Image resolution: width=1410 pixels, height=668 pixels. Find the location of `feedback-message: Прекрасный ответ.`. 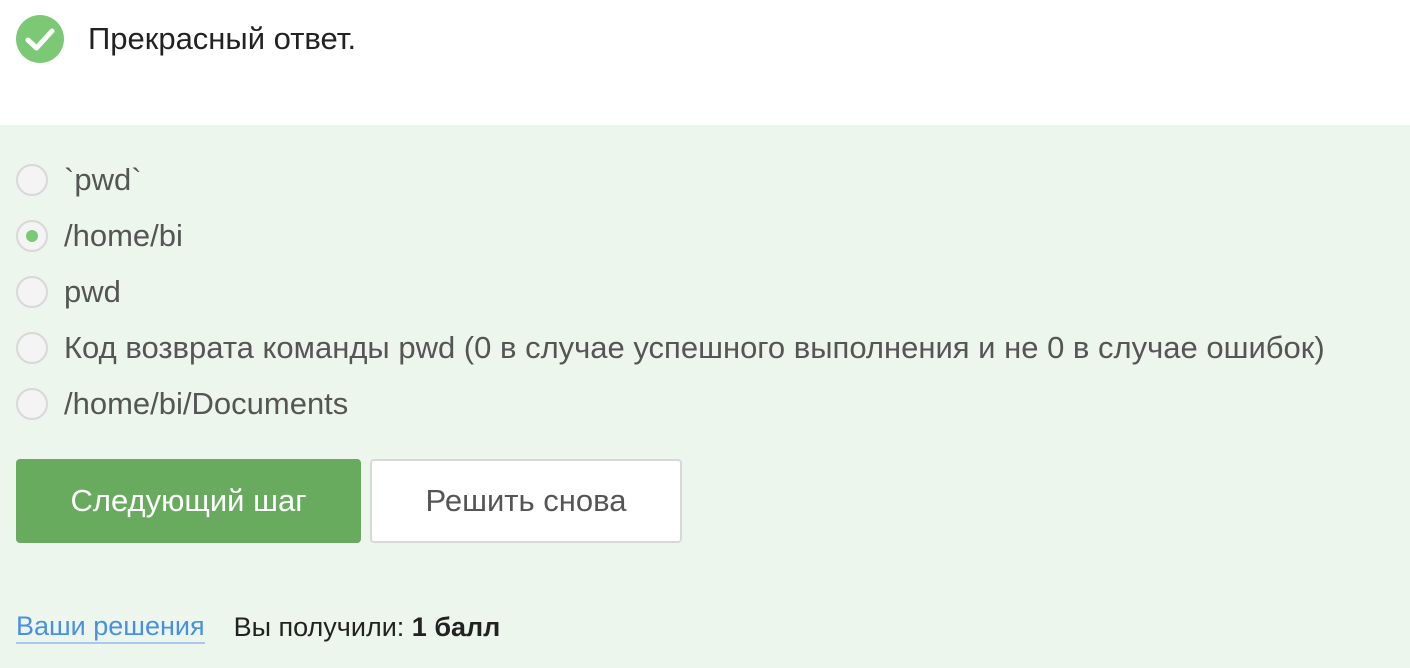

feedback-message: Прекрасный ответ. is located at coordinates (222, 38).